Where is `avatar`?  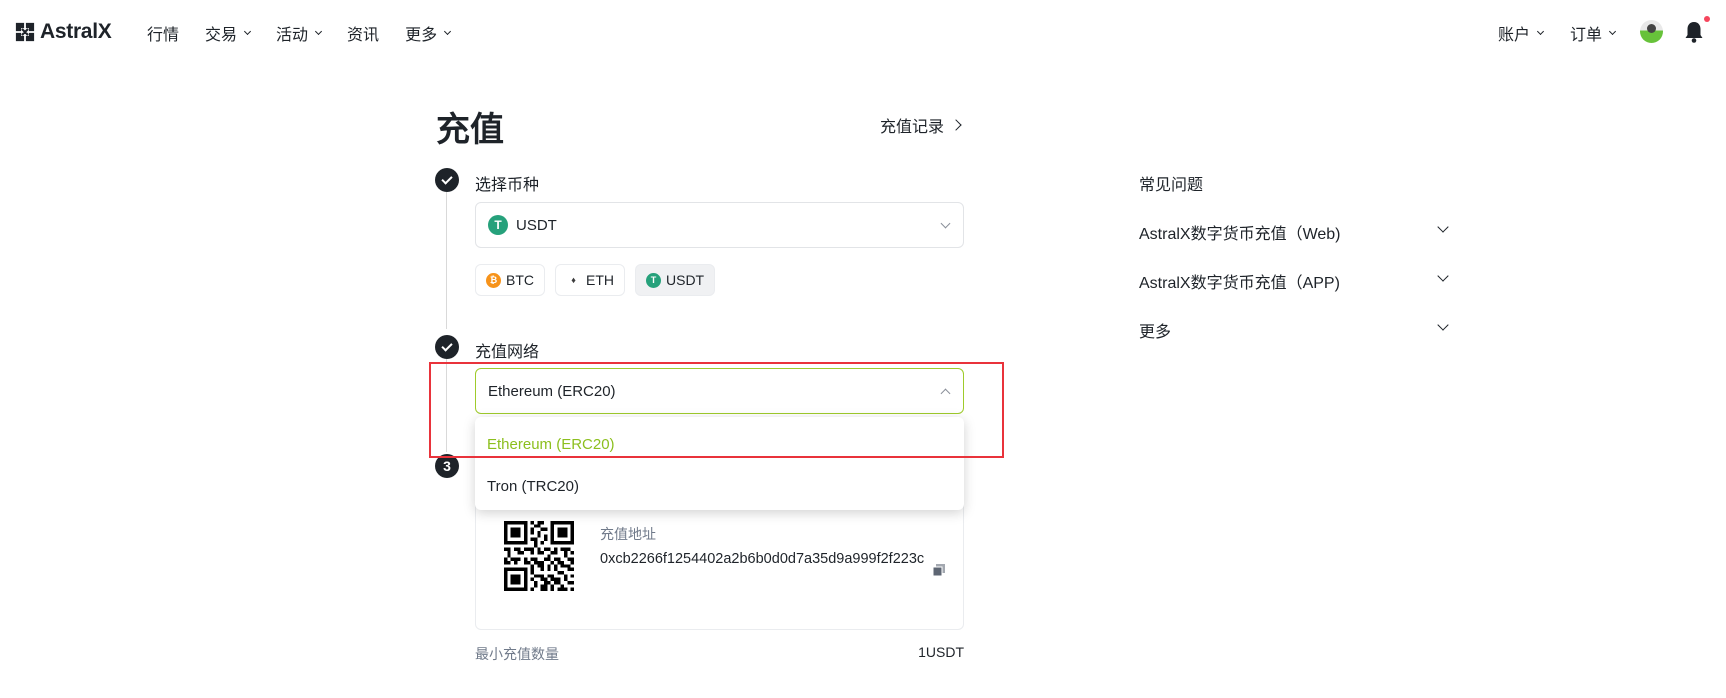 avatar is located at coordinates (1651, 31).